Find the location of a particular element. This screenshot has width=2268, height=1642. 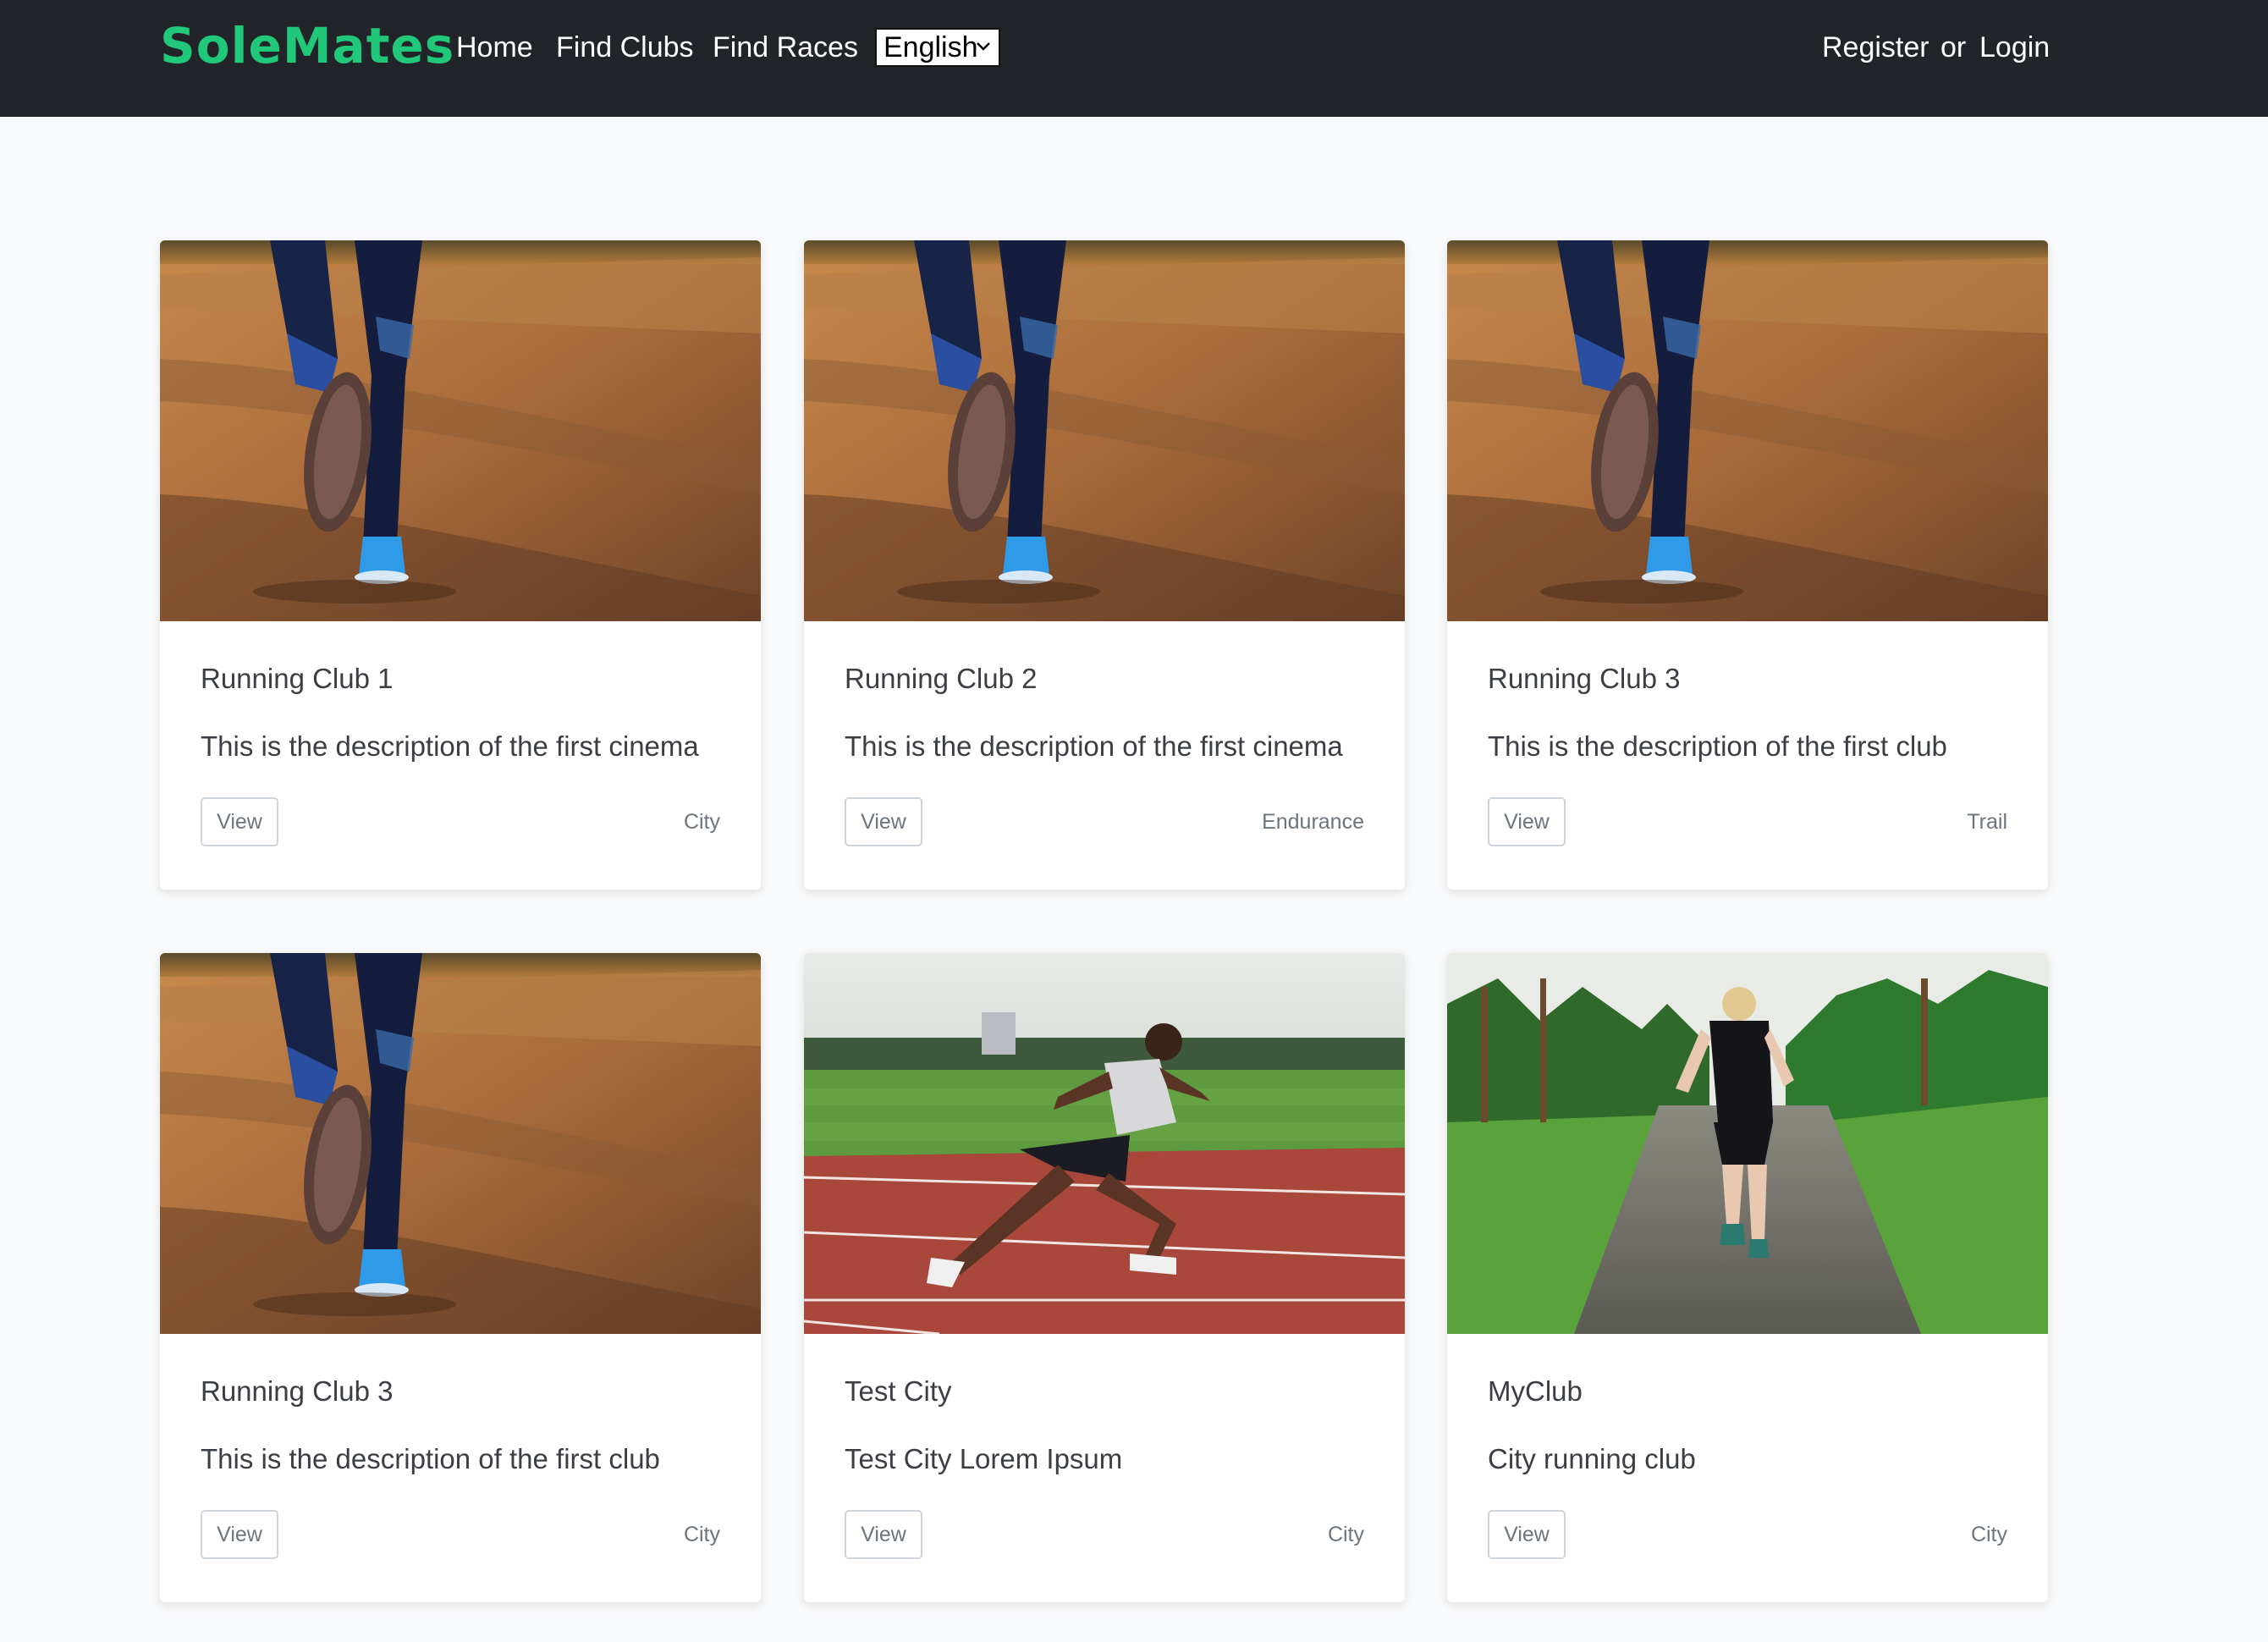

club-card: Test City Test City Lorem Ipsum View City is located at coordinates (1105, 1278).